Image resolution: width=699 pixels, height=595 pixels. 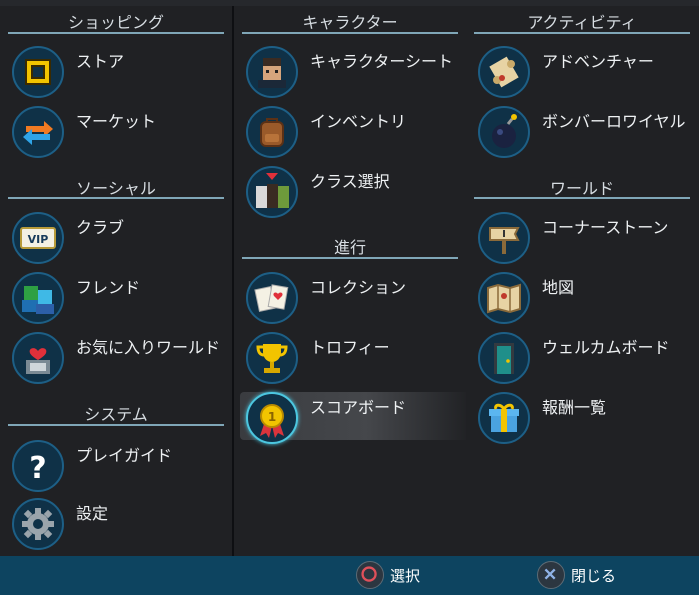 I want to click on menu-item-cornerstone: コーナーストーン, so click(x=584, y=241).